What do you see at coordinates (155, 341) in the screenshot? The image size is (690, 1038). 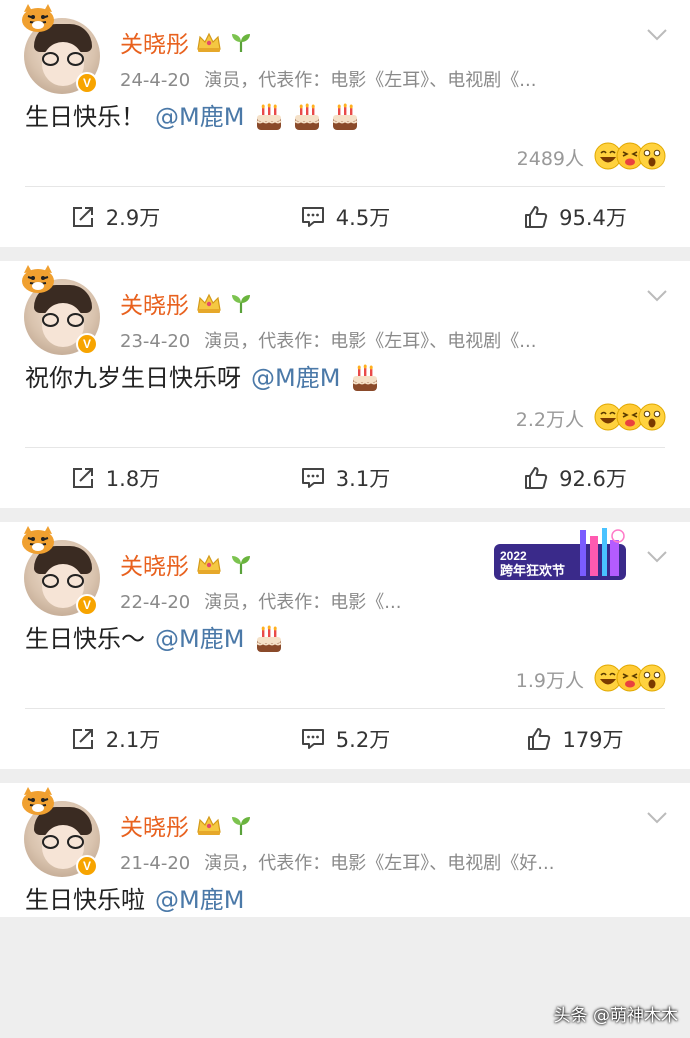 I see `post-date: 23-4-20` at bounding box center [155, 341].